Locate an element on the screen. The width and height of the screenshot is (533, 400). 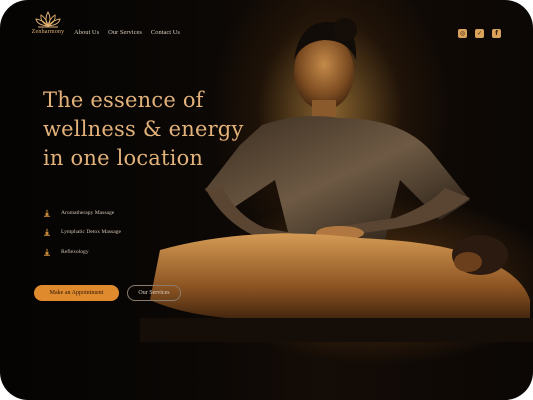
headline-line-2: wellness & energy is located at coordinates (143, 129).